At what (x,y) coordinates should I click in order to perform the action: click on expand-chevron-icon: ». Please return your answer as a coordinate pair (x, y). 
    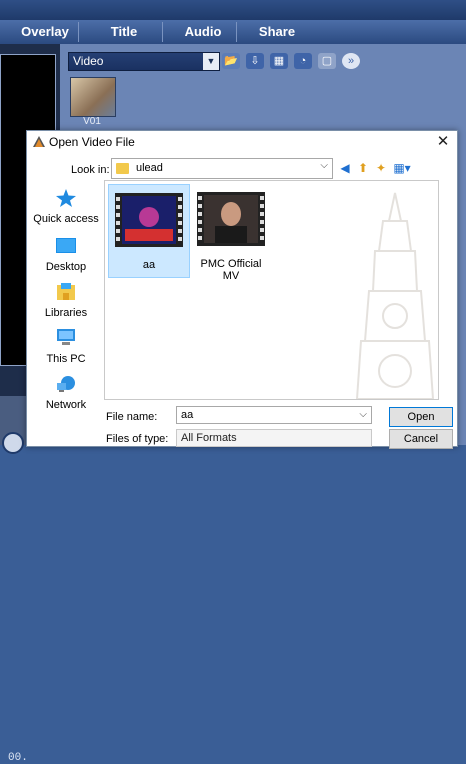
    Looking at the image, I should click on (351, 61).